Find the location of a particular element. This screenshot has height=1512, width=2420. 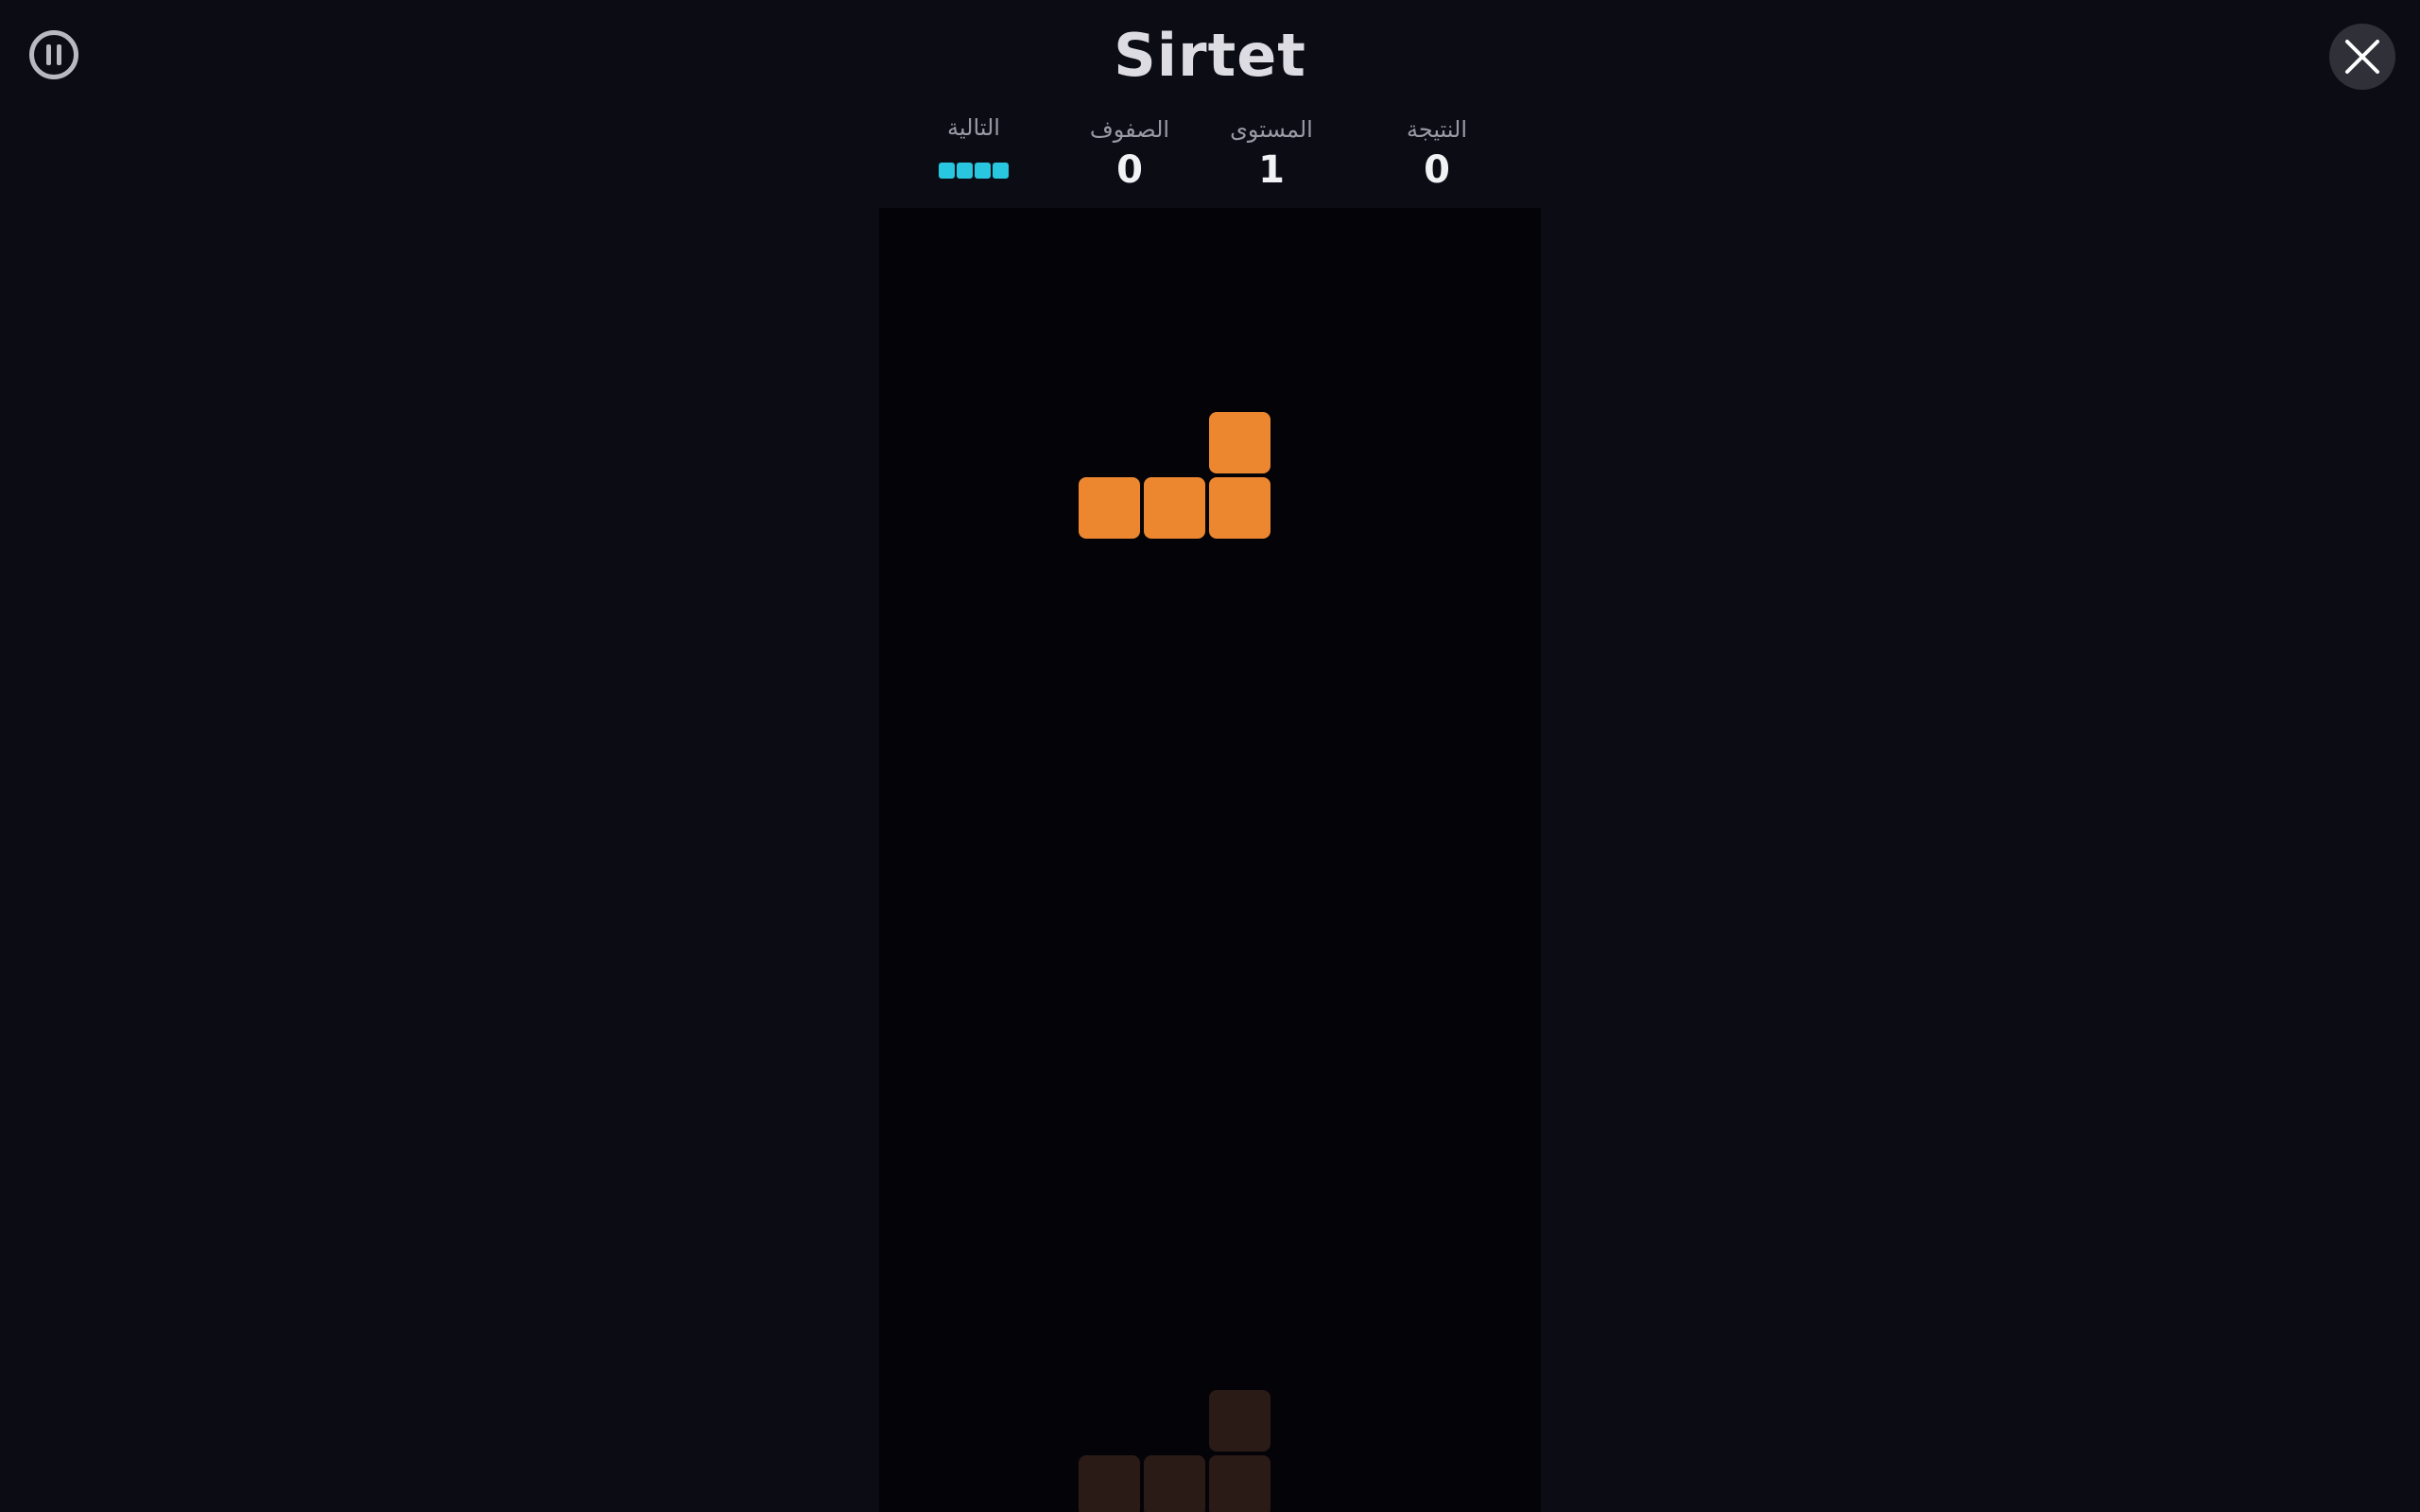

close-button is located at coordinates (2362, 57).